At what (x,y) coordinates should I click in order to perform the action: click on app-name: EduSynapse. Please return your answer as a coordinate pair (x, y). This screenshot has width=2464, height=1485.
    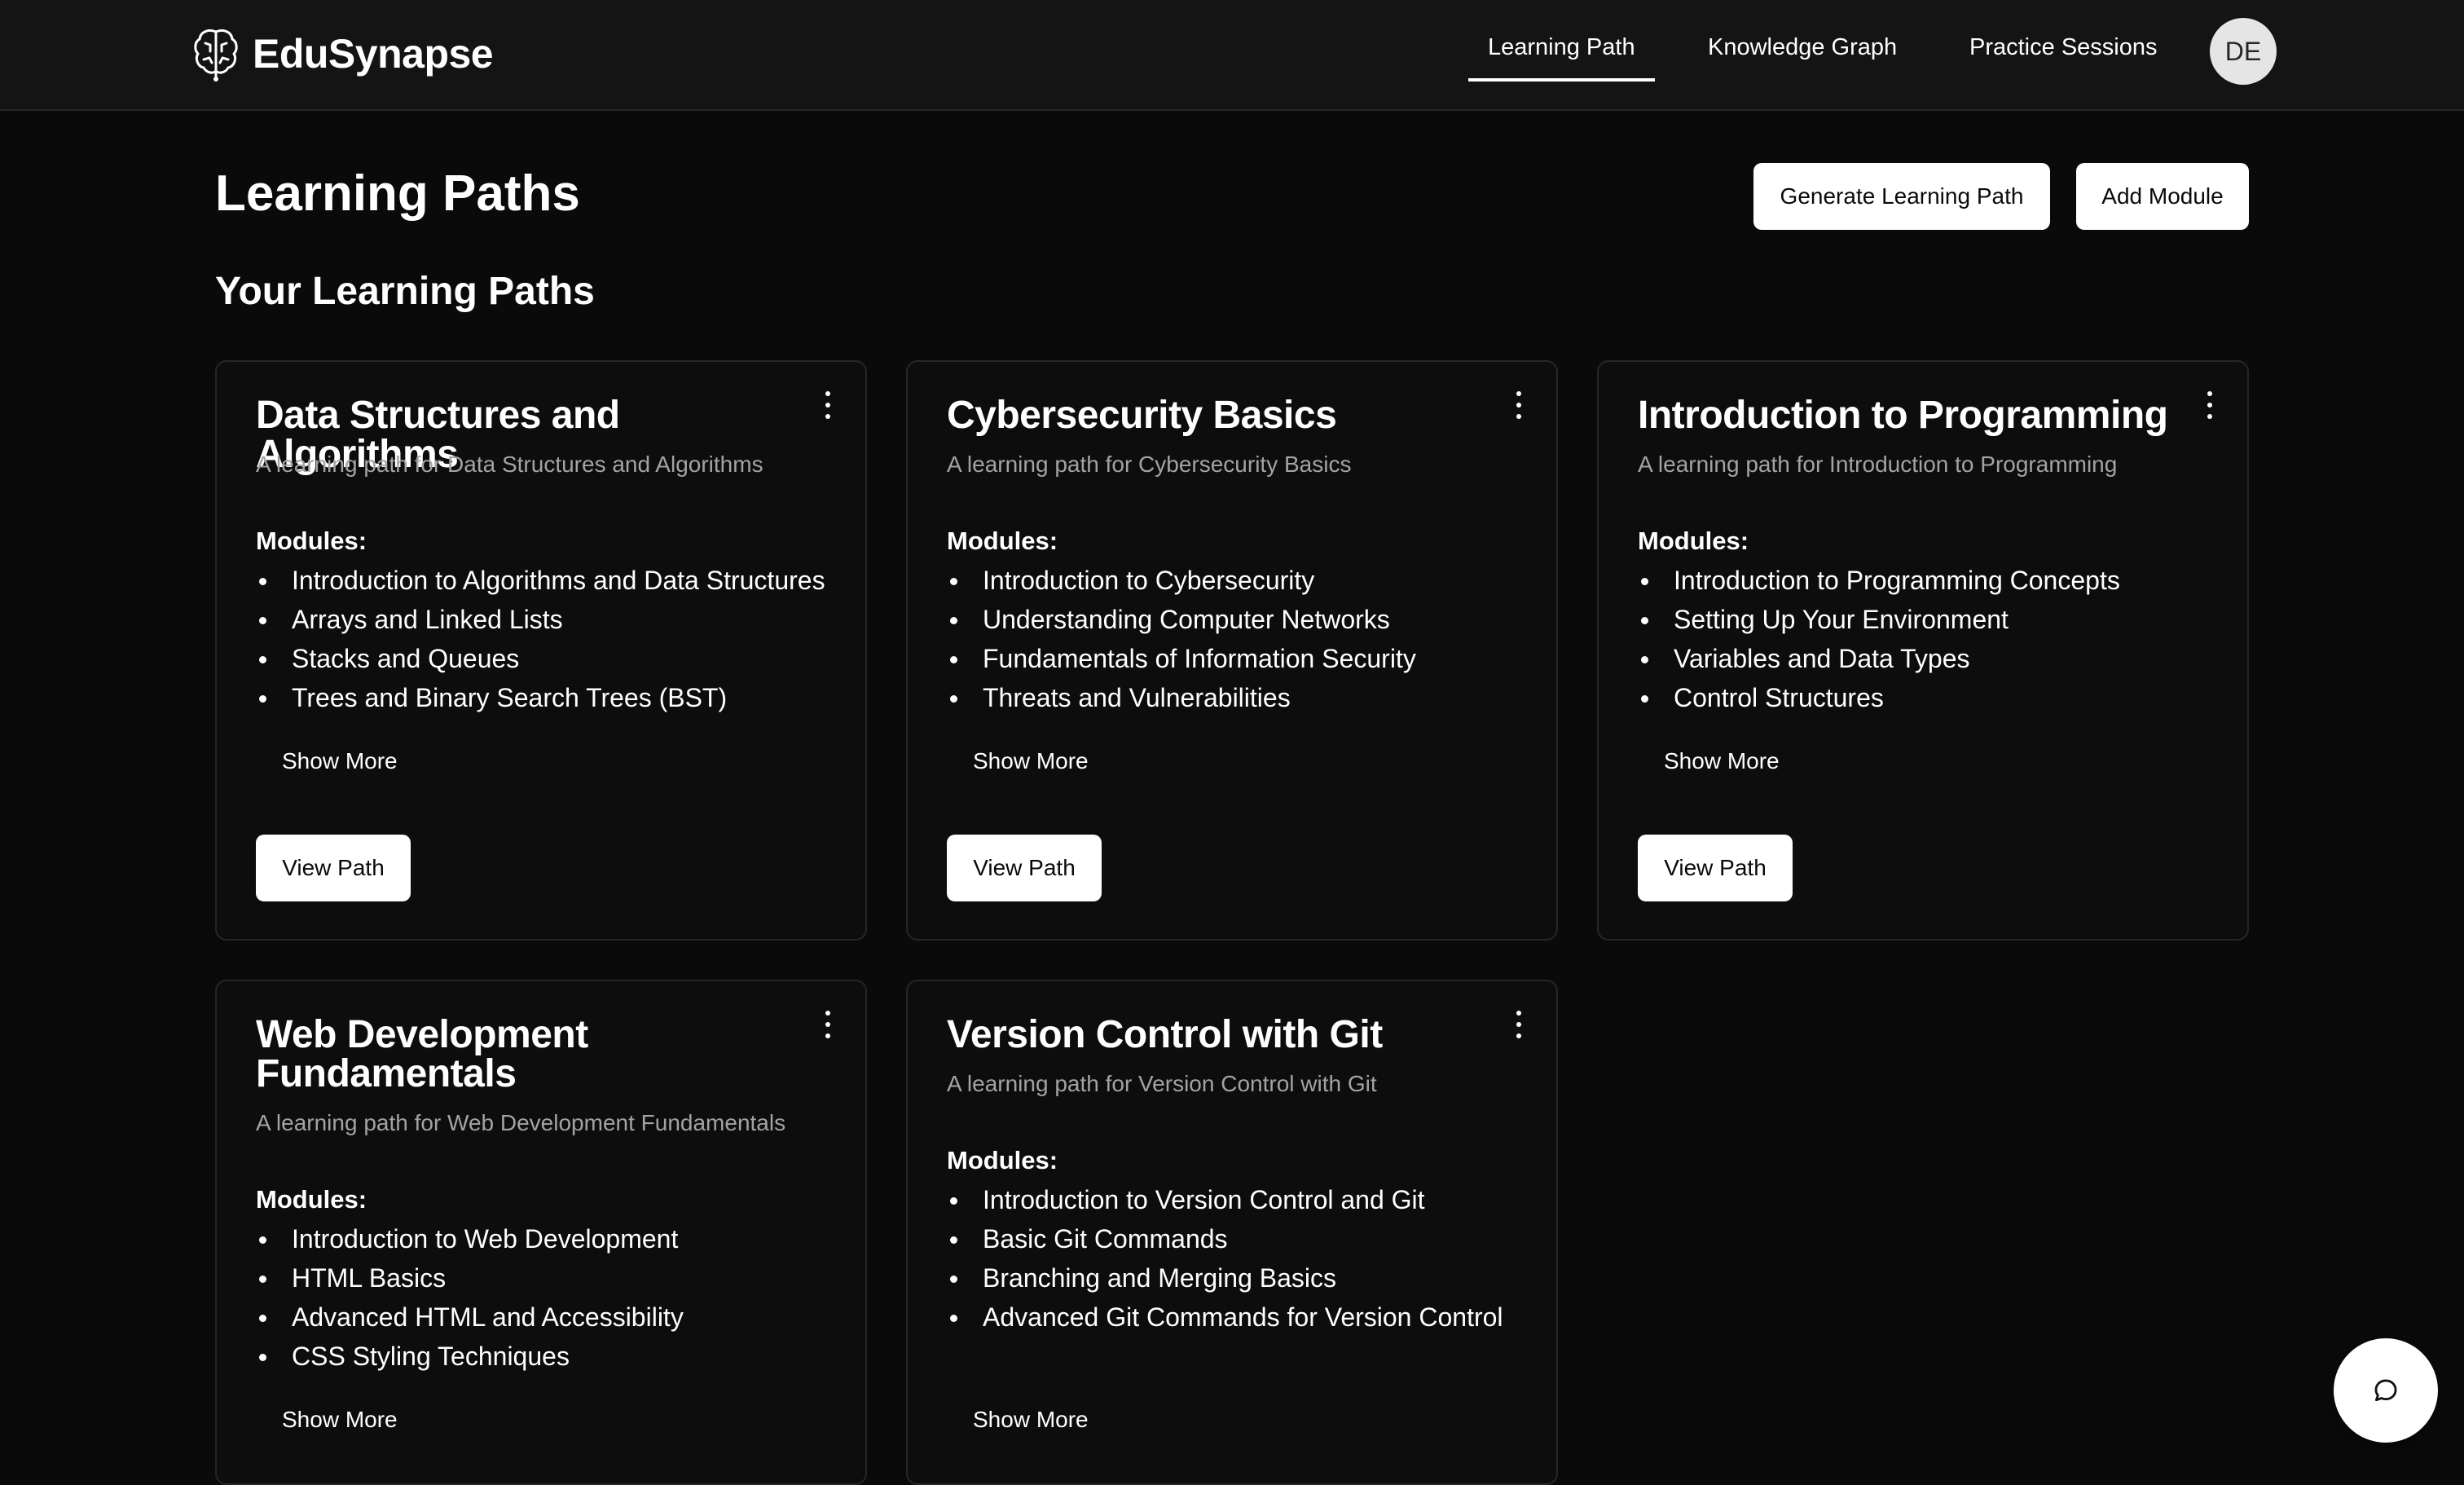
    Looking at the image, I should click on (373, 54).